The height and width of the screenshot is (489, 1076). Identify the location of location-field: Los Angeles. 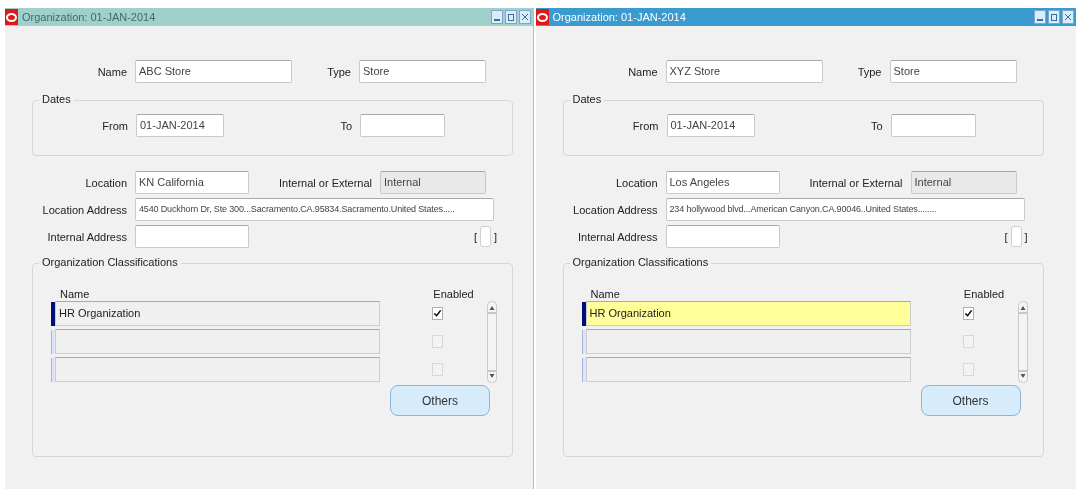
(722, 182).